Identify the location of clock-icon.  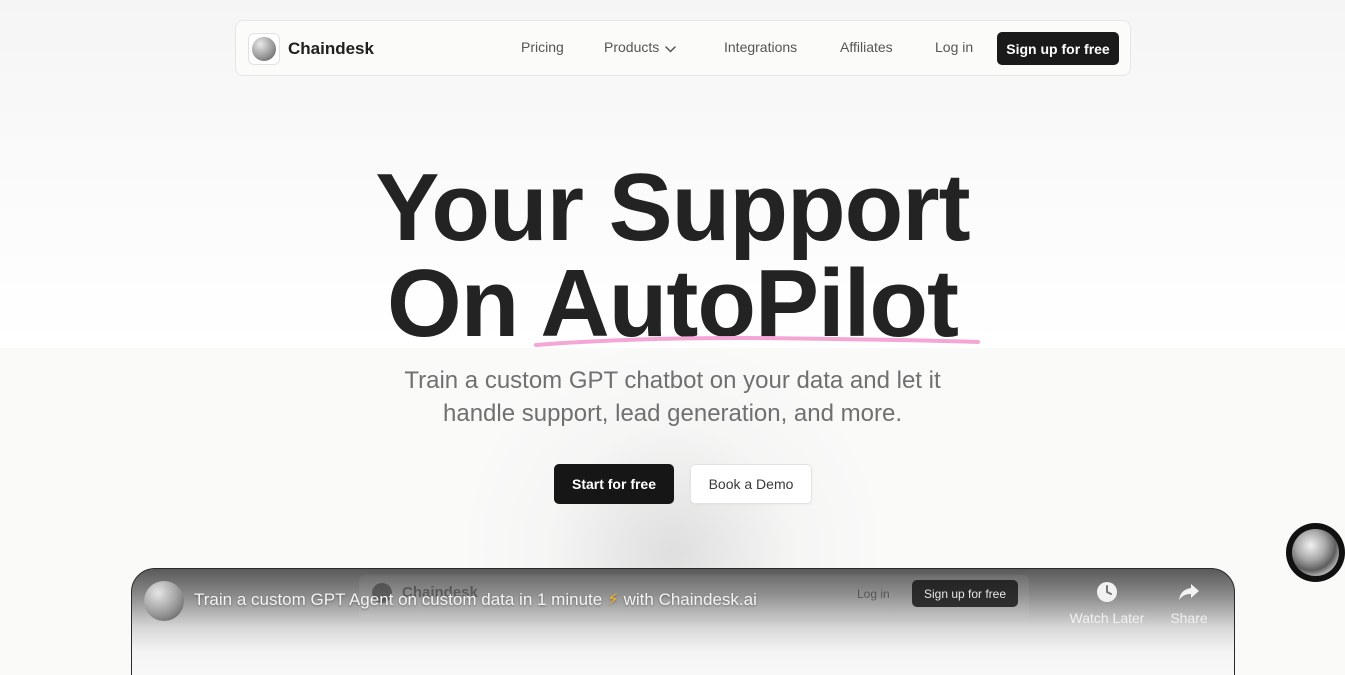
(1107, 594).